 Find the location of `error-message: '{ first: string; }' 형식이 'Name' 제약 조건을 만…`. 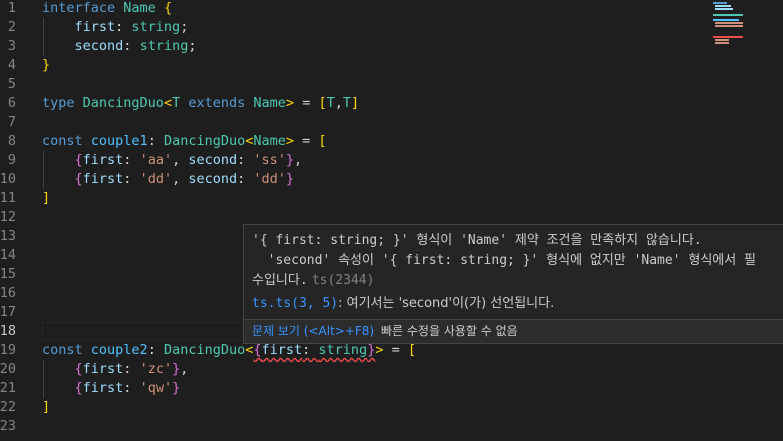

error-message: '{ first: string; }' 형식이 'Name' 제약 조건을 만… is located at coordinates (504, 261).